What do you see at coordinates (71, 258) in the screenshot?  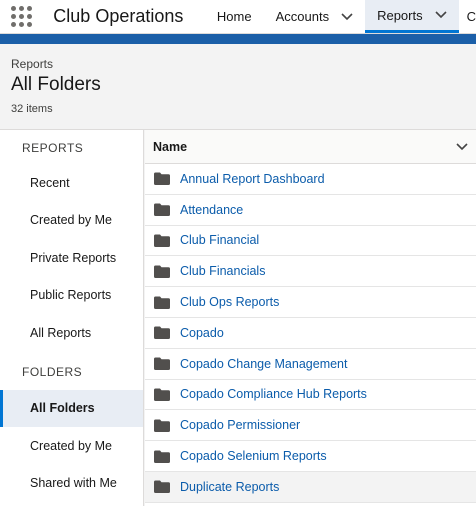 I see `sidebar-item-private-reports: Private Reports` at bounding box center [71, 258].